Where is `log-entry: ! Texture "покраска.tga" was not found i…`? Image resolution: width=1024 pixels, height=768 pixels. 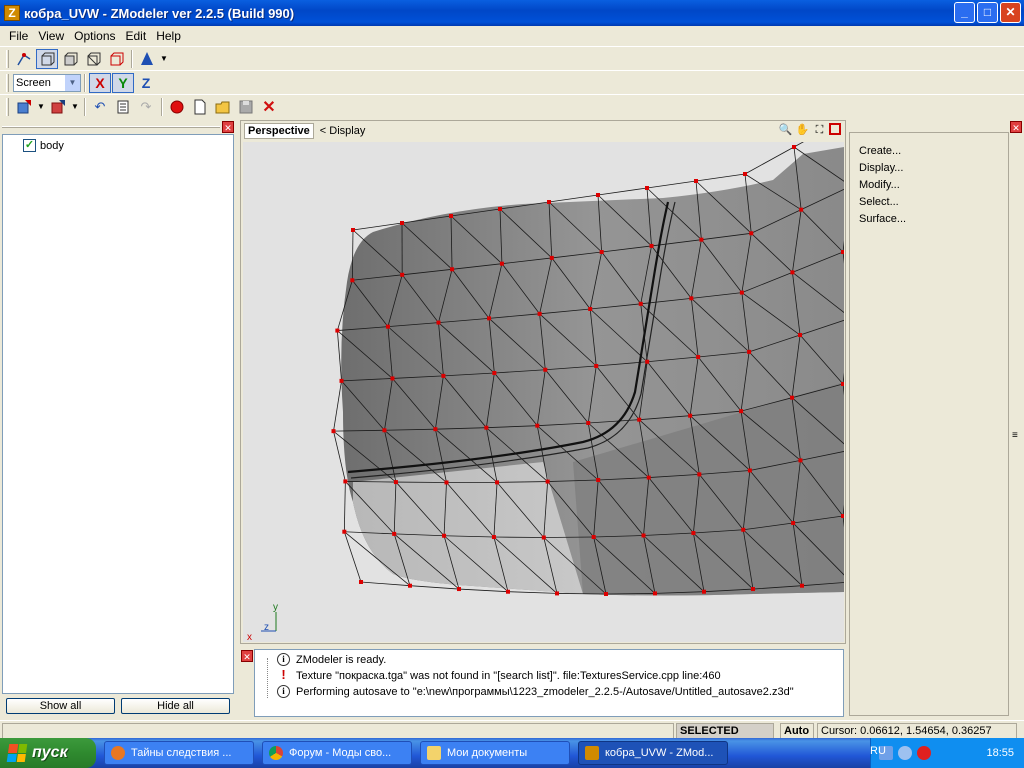 log-entry: ! Texture "покраска.tga" was not found i… is located at coordinates (498, 675).